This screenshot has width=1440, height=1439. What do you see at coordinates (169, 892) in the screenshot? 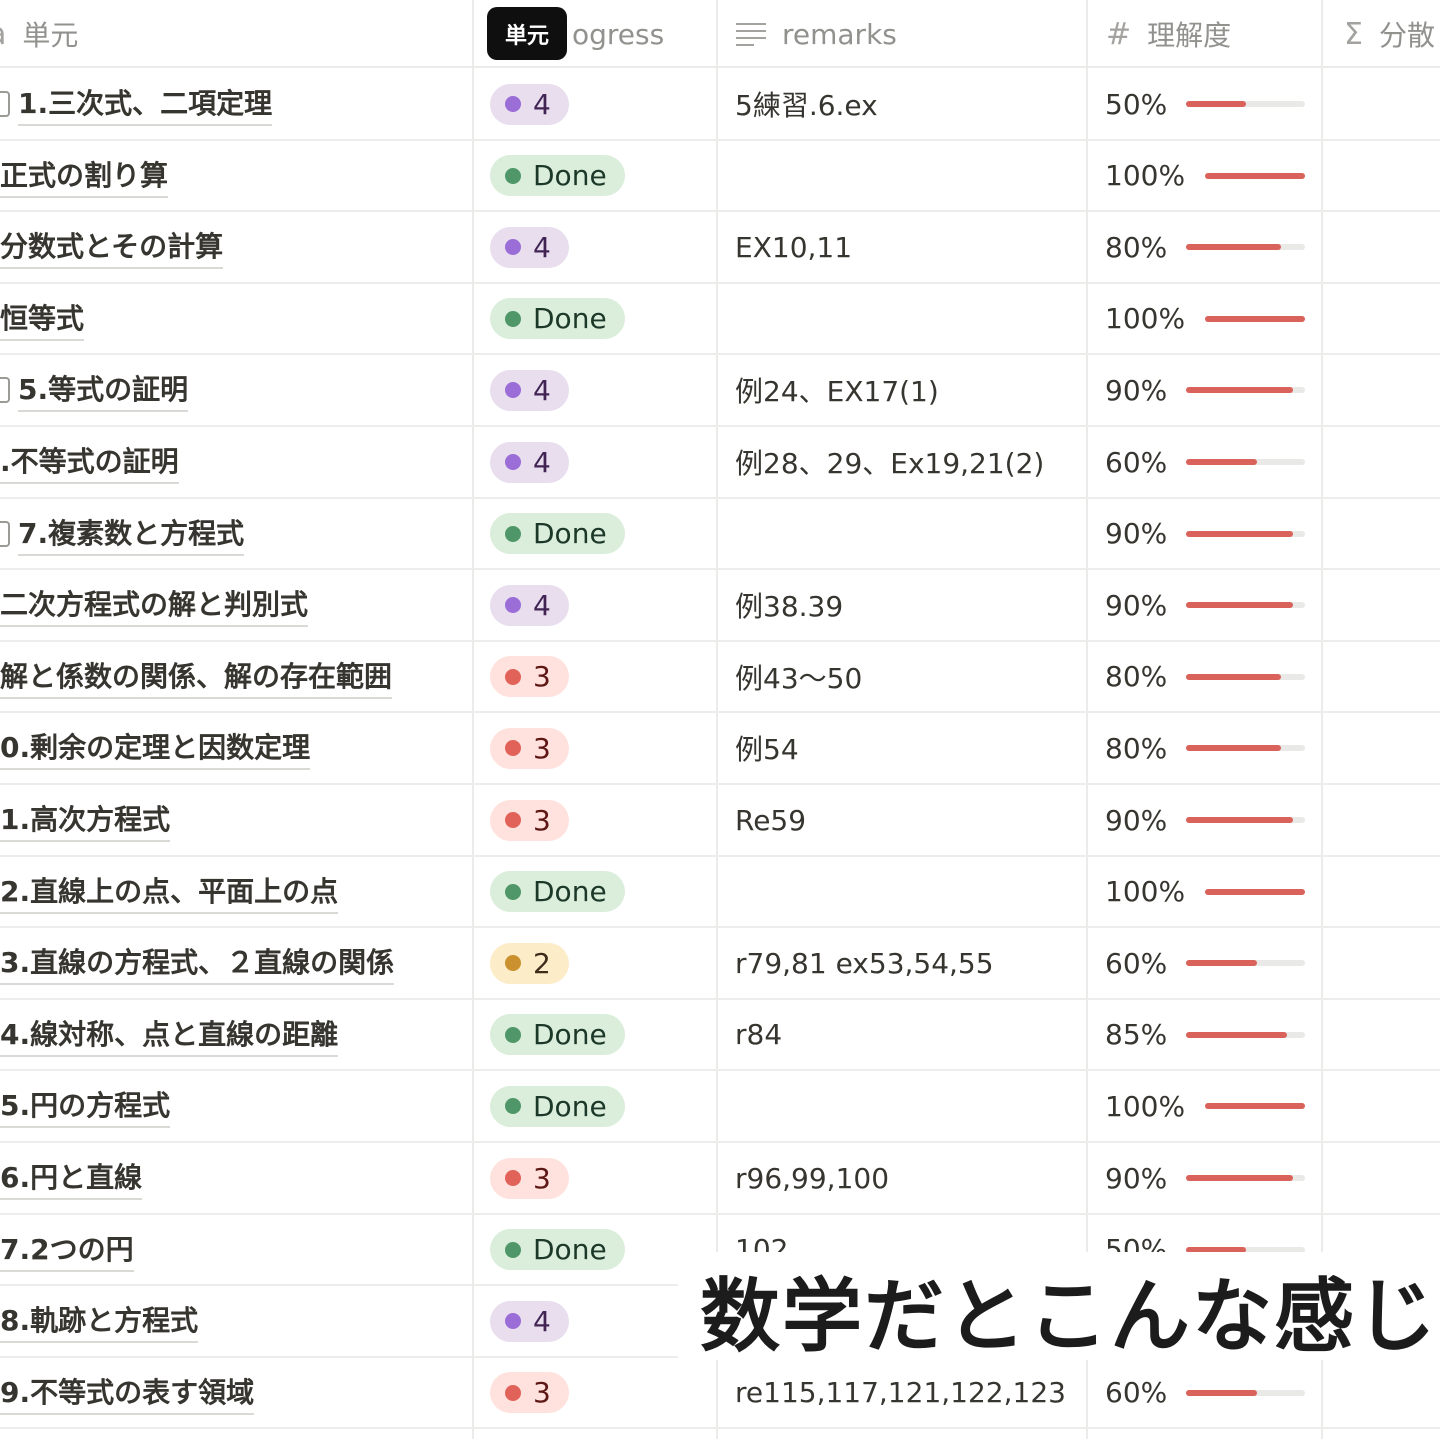
I see `row-title: 2.直線上の点、平面上の点` at bounding box center [169, 892].